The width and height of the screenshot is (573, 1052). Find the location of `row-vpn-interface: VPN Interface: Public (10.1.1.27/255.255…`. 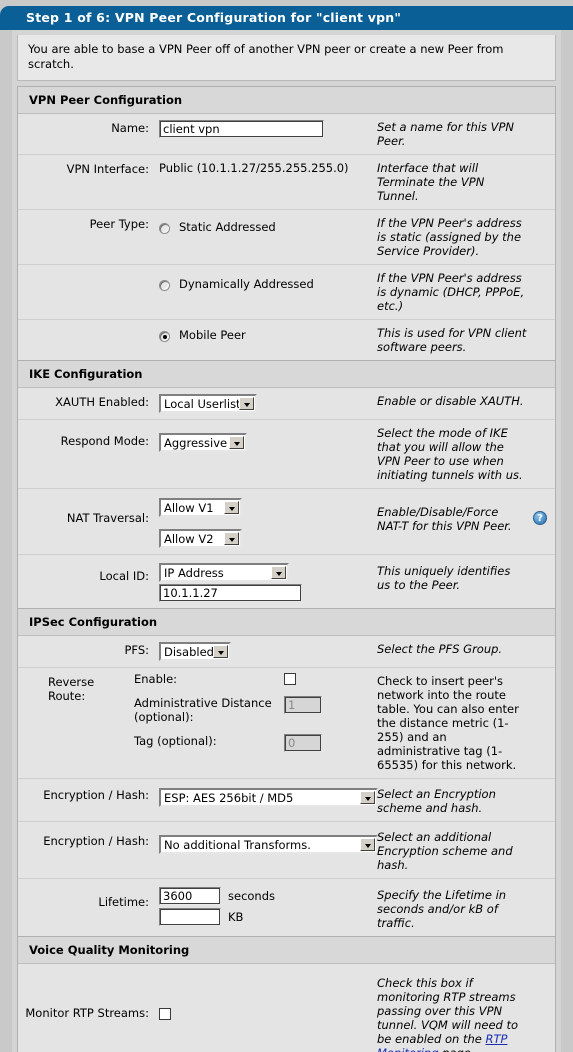

row-vpn-interface: VPN Interface: Public (10.1.1.27/255.255… is located at coordinates (286, 182).